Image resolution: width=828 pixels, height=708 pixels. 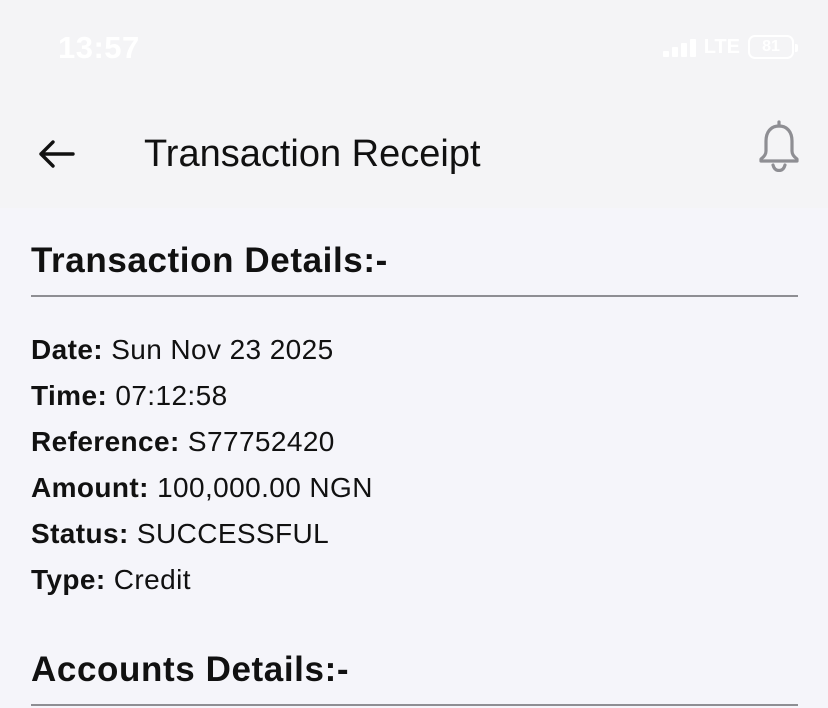 I want to click on back-button, so click(x=56, y=154).